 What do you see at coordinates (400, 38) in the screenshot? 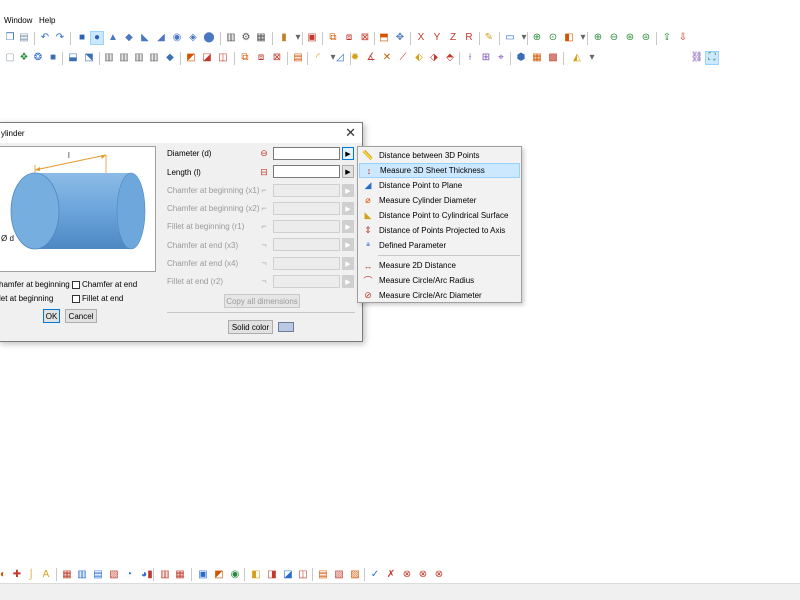
I see `move-icon: ✥` at bounding box center [400, 38].